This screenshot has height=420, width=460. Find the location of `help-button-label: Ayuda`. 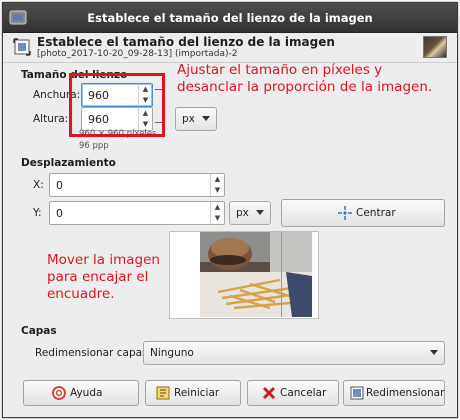

help-button-label: Ayuda is located at coordinates (86, 393).